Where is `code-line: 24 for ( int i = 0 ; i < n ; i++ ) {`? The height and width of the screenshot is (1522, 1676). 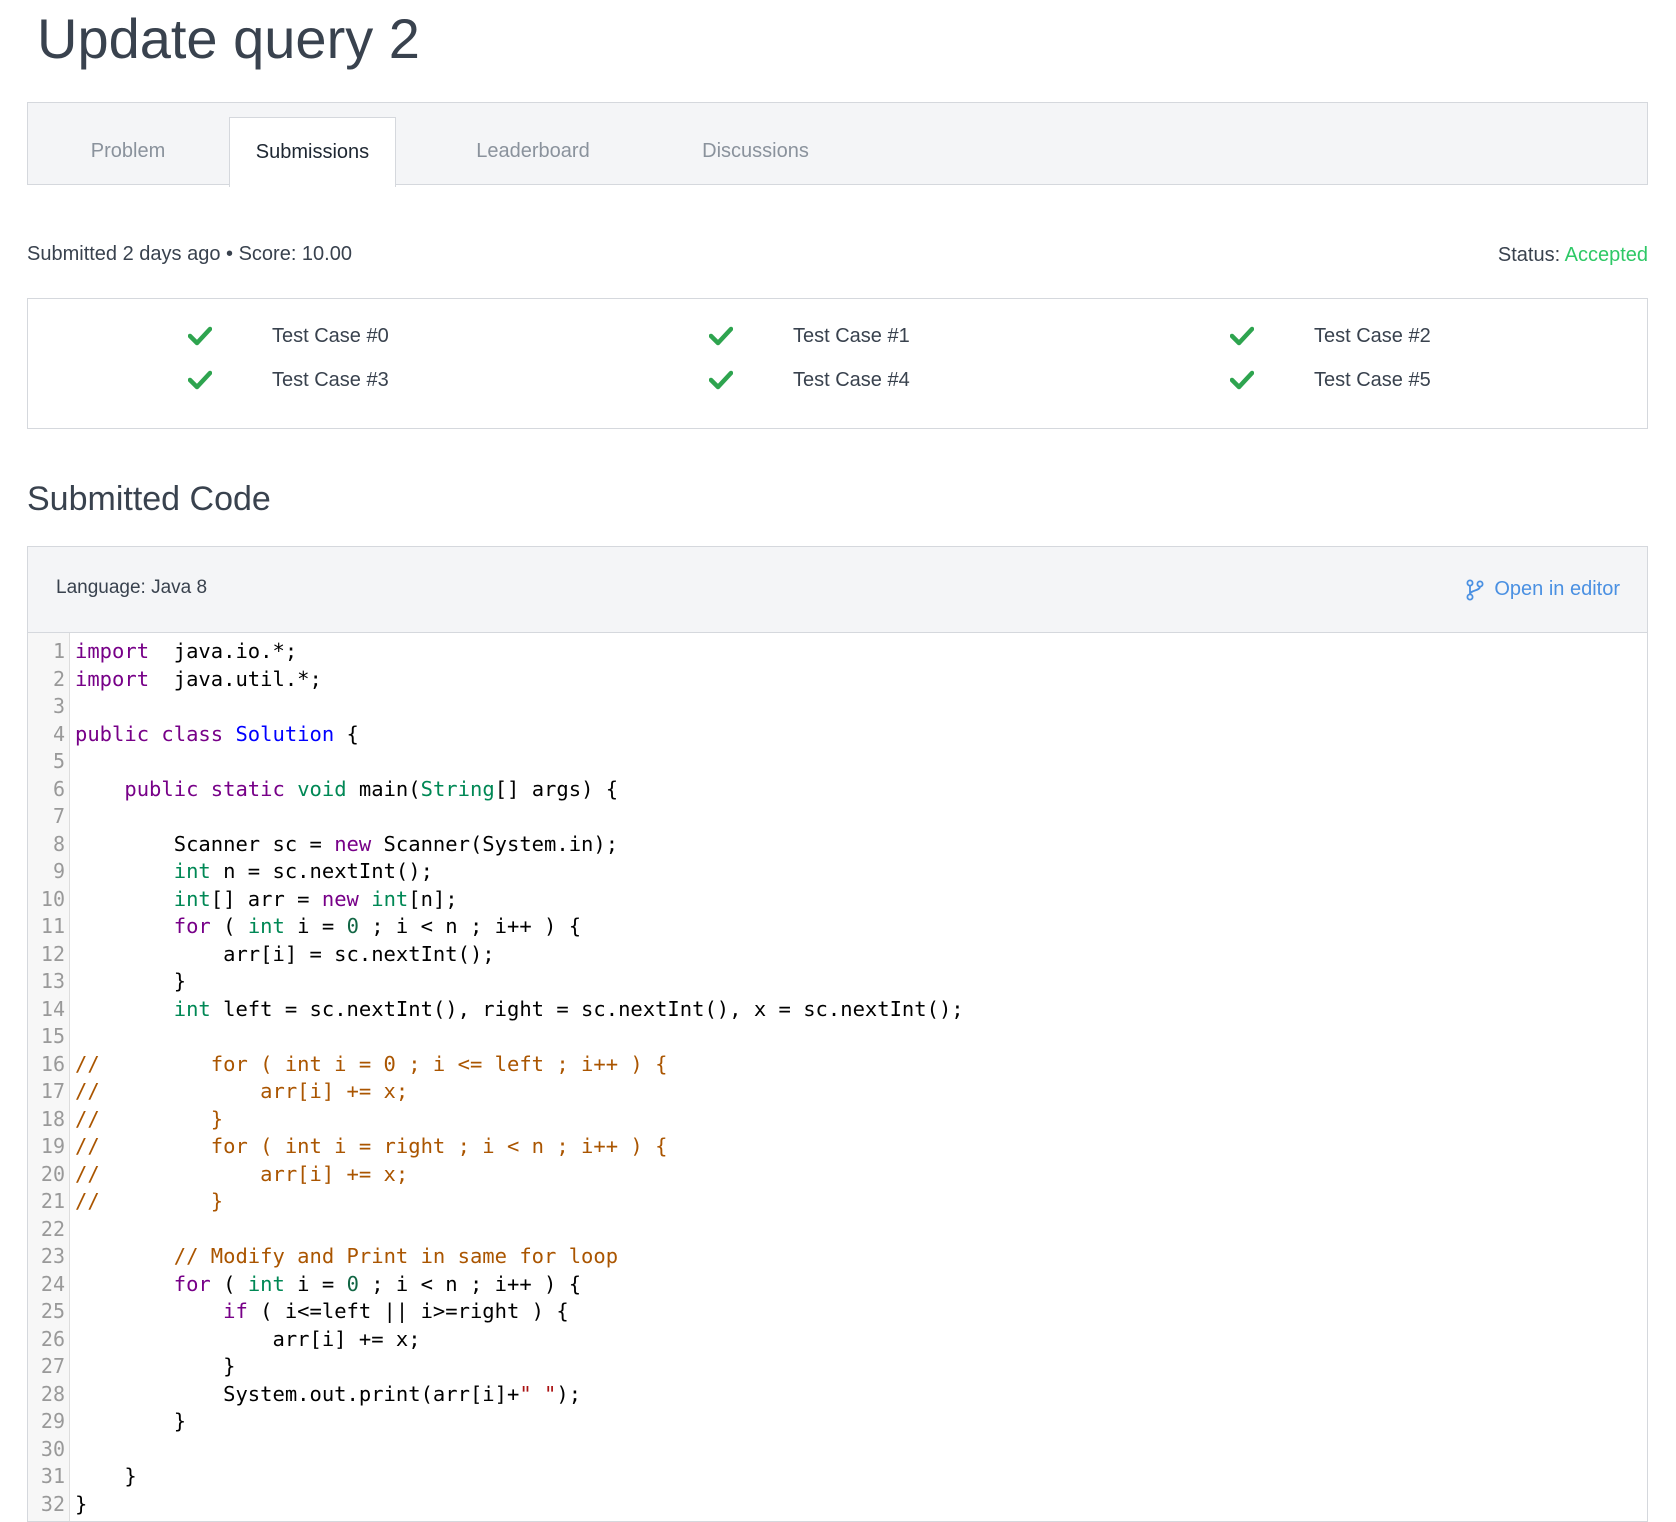
code-line: 24 for ( int i = 0 ; i < n ; i++ ) { is located at coordinates (837, 1285).